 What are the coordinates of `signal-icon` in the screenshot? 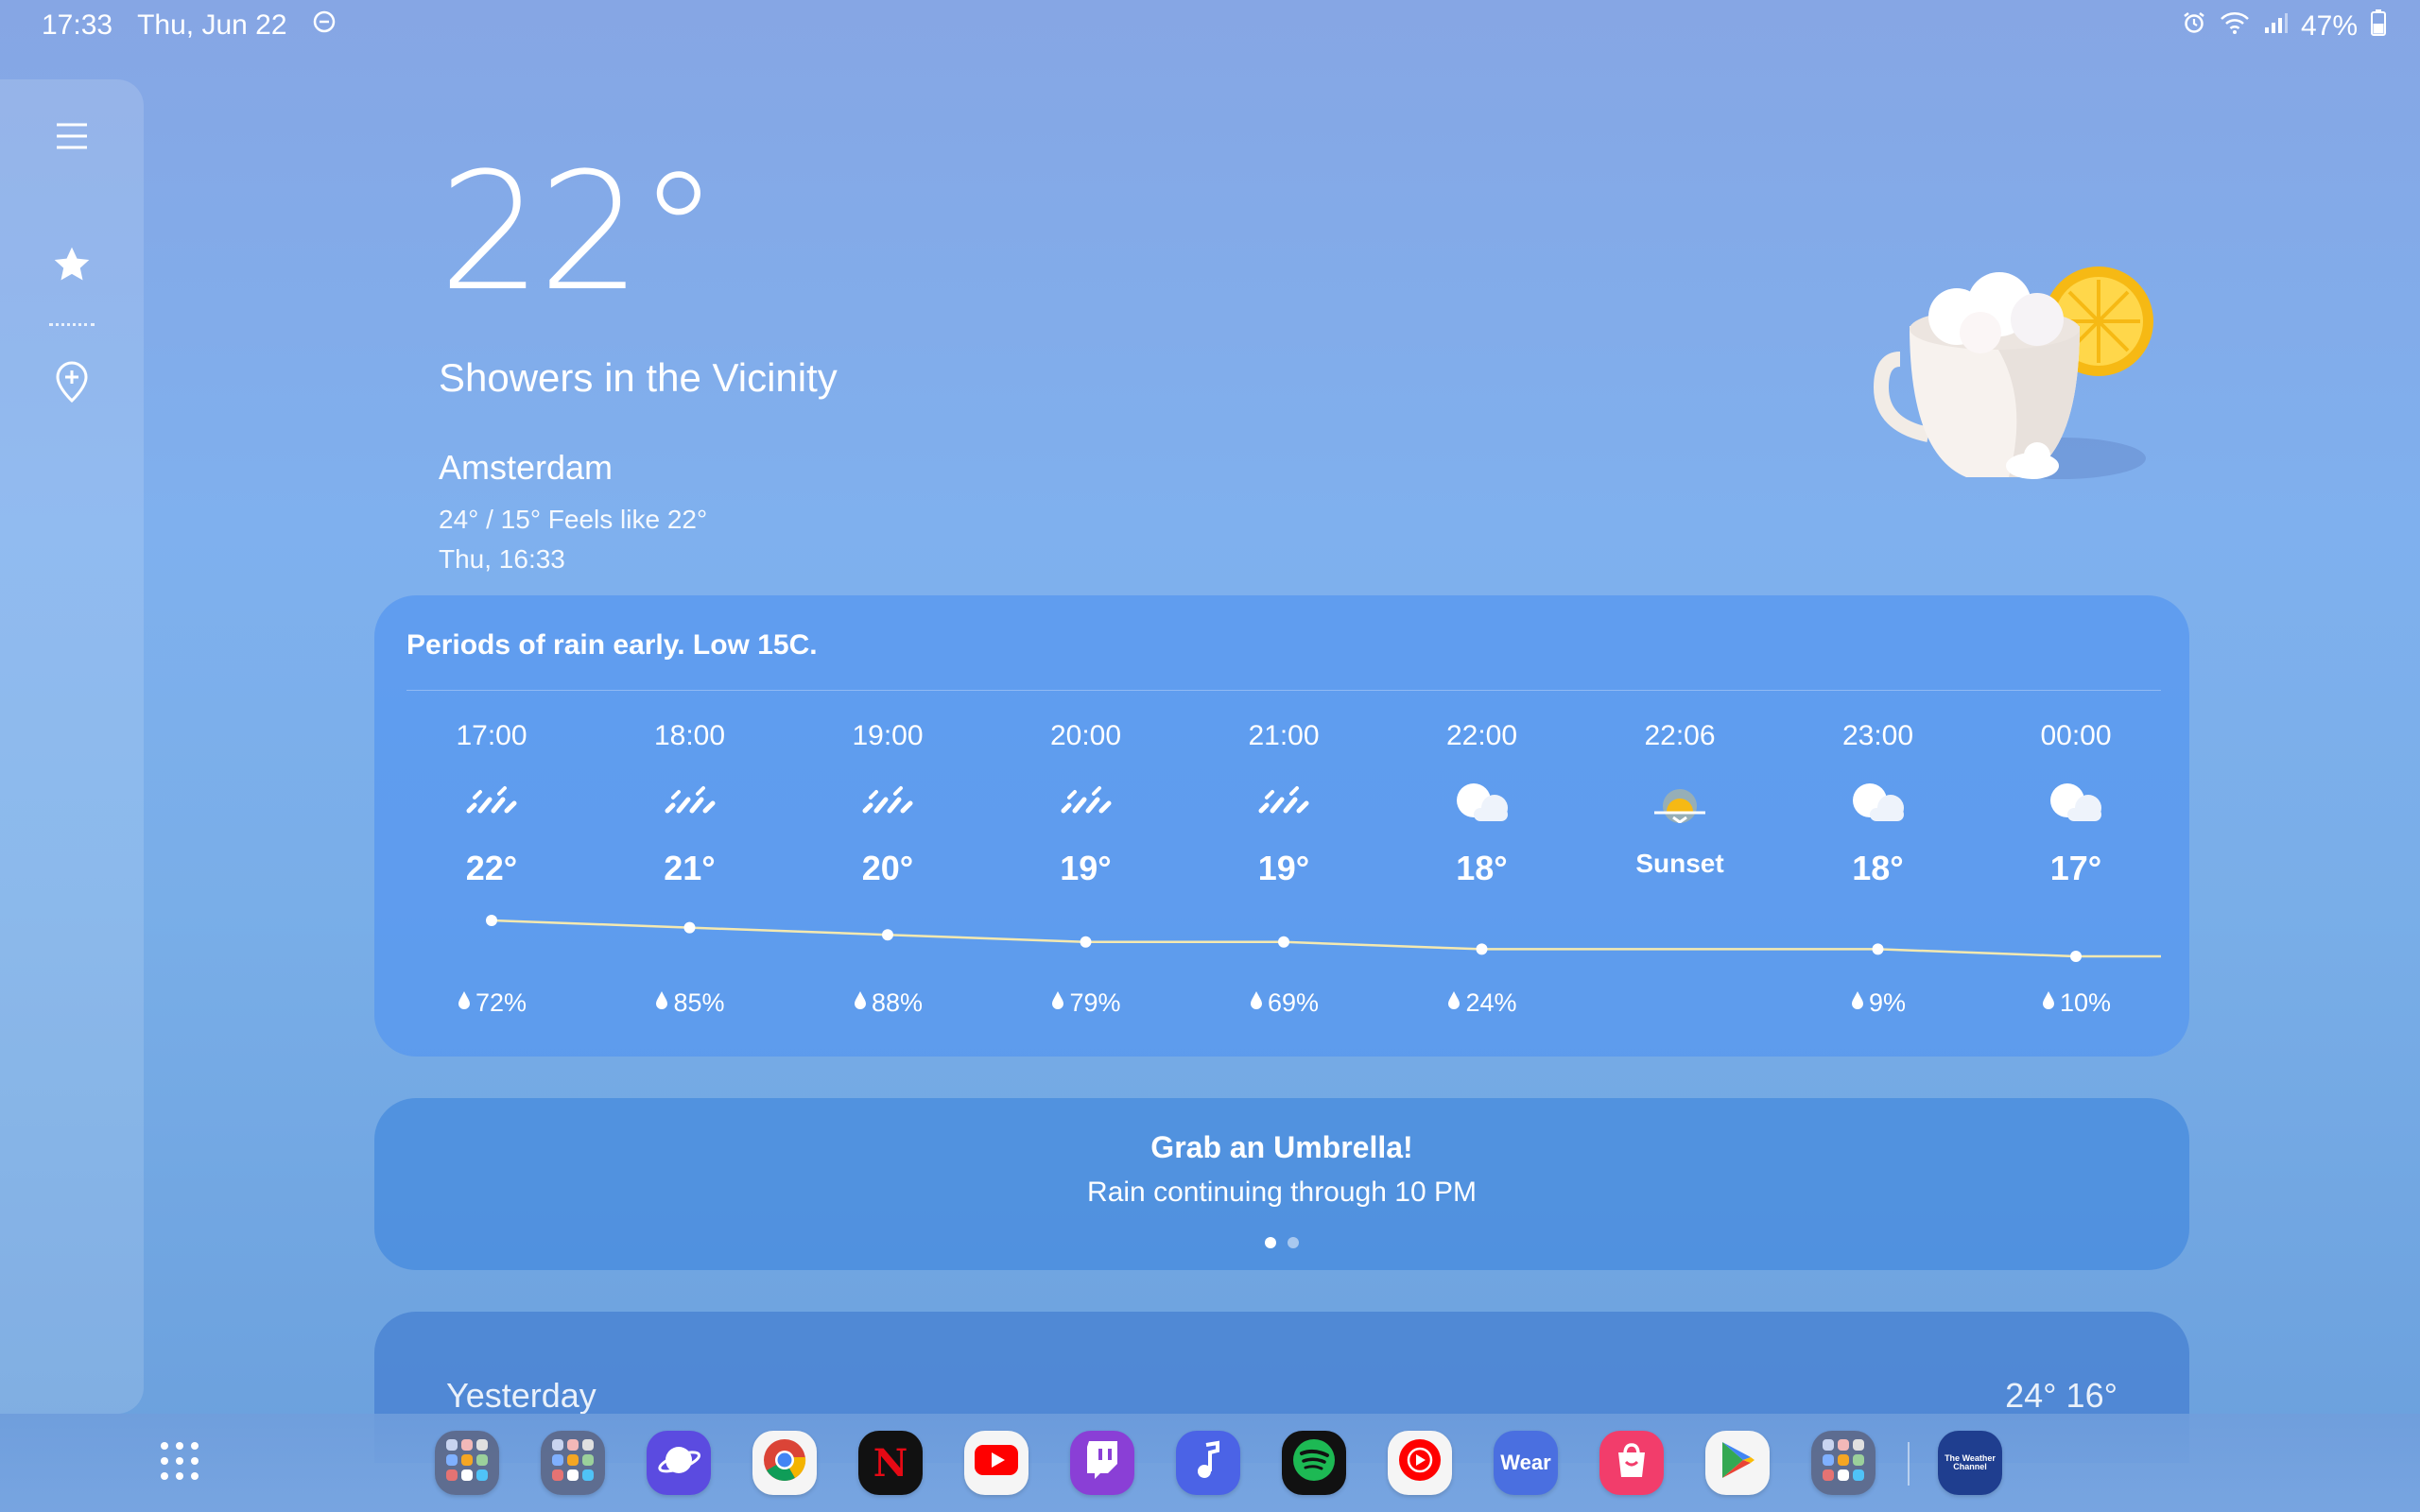 It's located at (2275, 26).